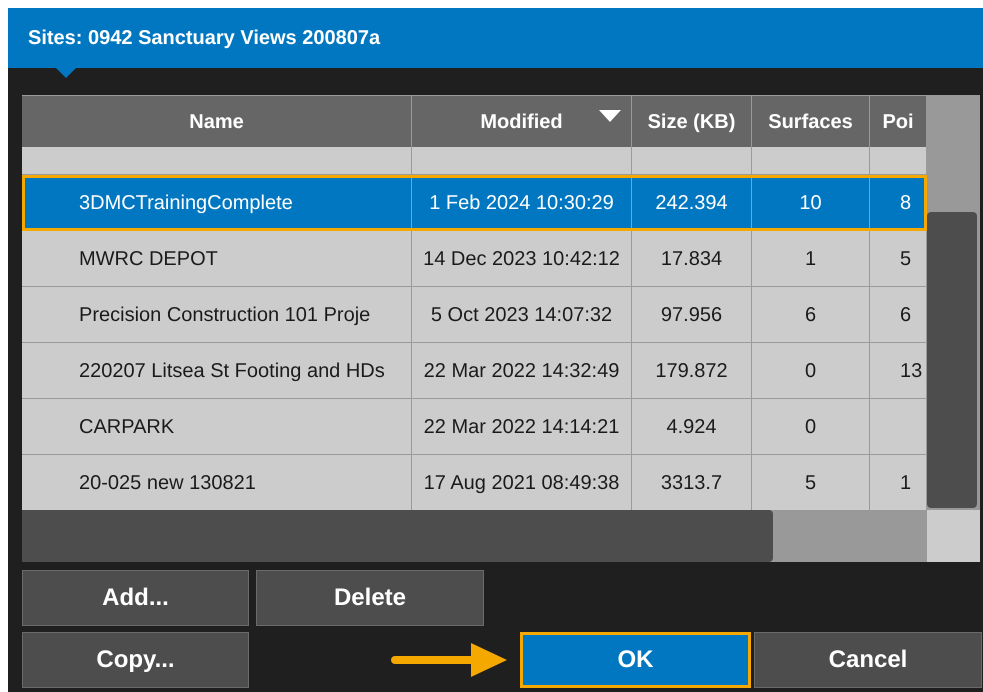 The image size is (983, 692). What do you see at coordinates (217, 121) in the screenshot?
I see `column-header: Name` at bounding box center [217, 121].